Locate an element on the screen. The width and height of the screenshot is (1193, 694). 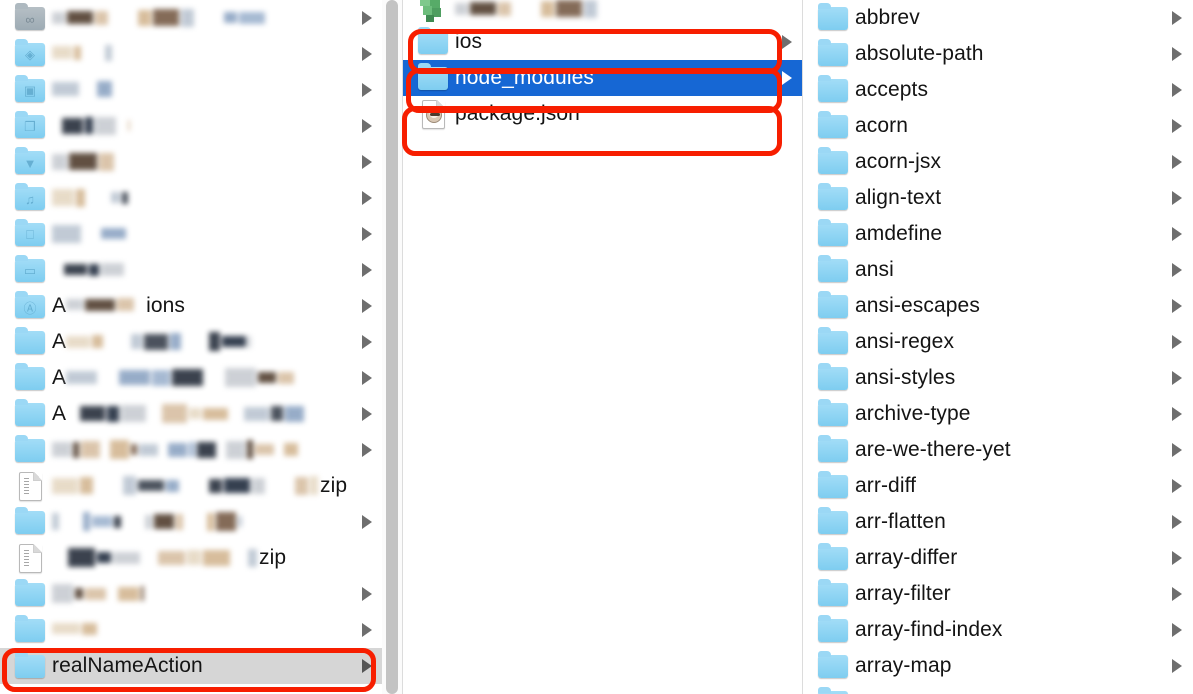
module-item-ansi-styles: ansi-styles is located at coordinates (997, 378).